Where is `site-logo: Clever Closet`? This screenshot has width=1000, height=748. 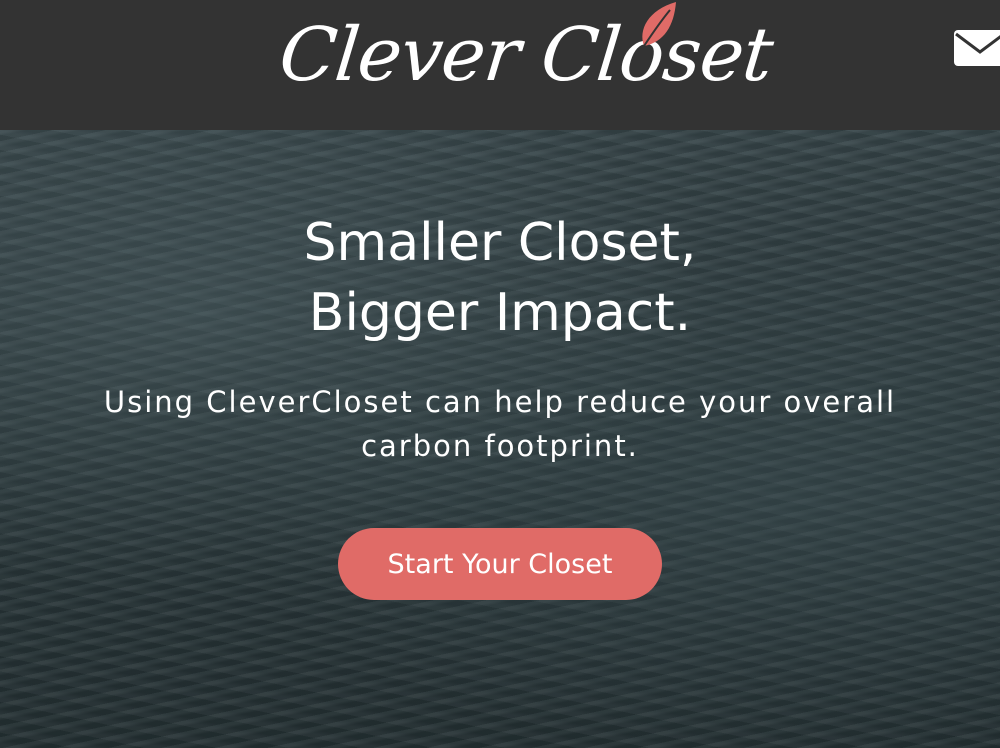 site-logo: Clever Closet is located at coordinates (525, 55).